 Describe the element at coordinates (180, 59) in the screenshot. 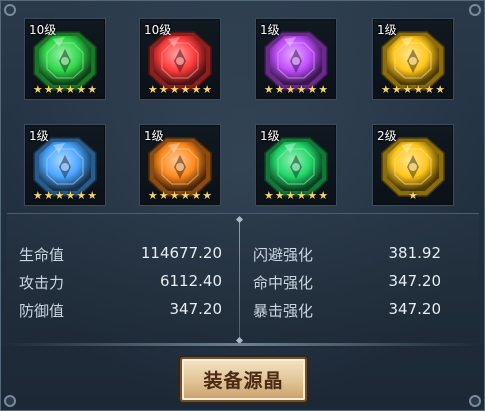

I see `gem-slot-2: 10级 ★ ★ ★ ★ ★ ★` at that location.